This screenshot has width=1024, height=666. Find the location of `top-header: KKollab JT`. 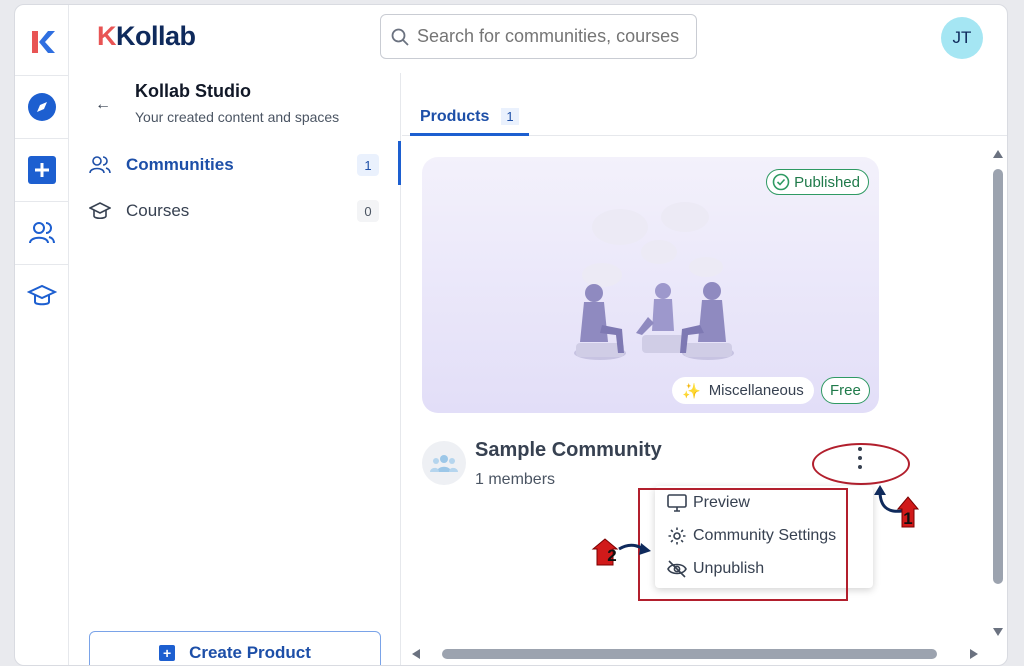

top-header: KKollab JT is located at coordinates (538, 39).